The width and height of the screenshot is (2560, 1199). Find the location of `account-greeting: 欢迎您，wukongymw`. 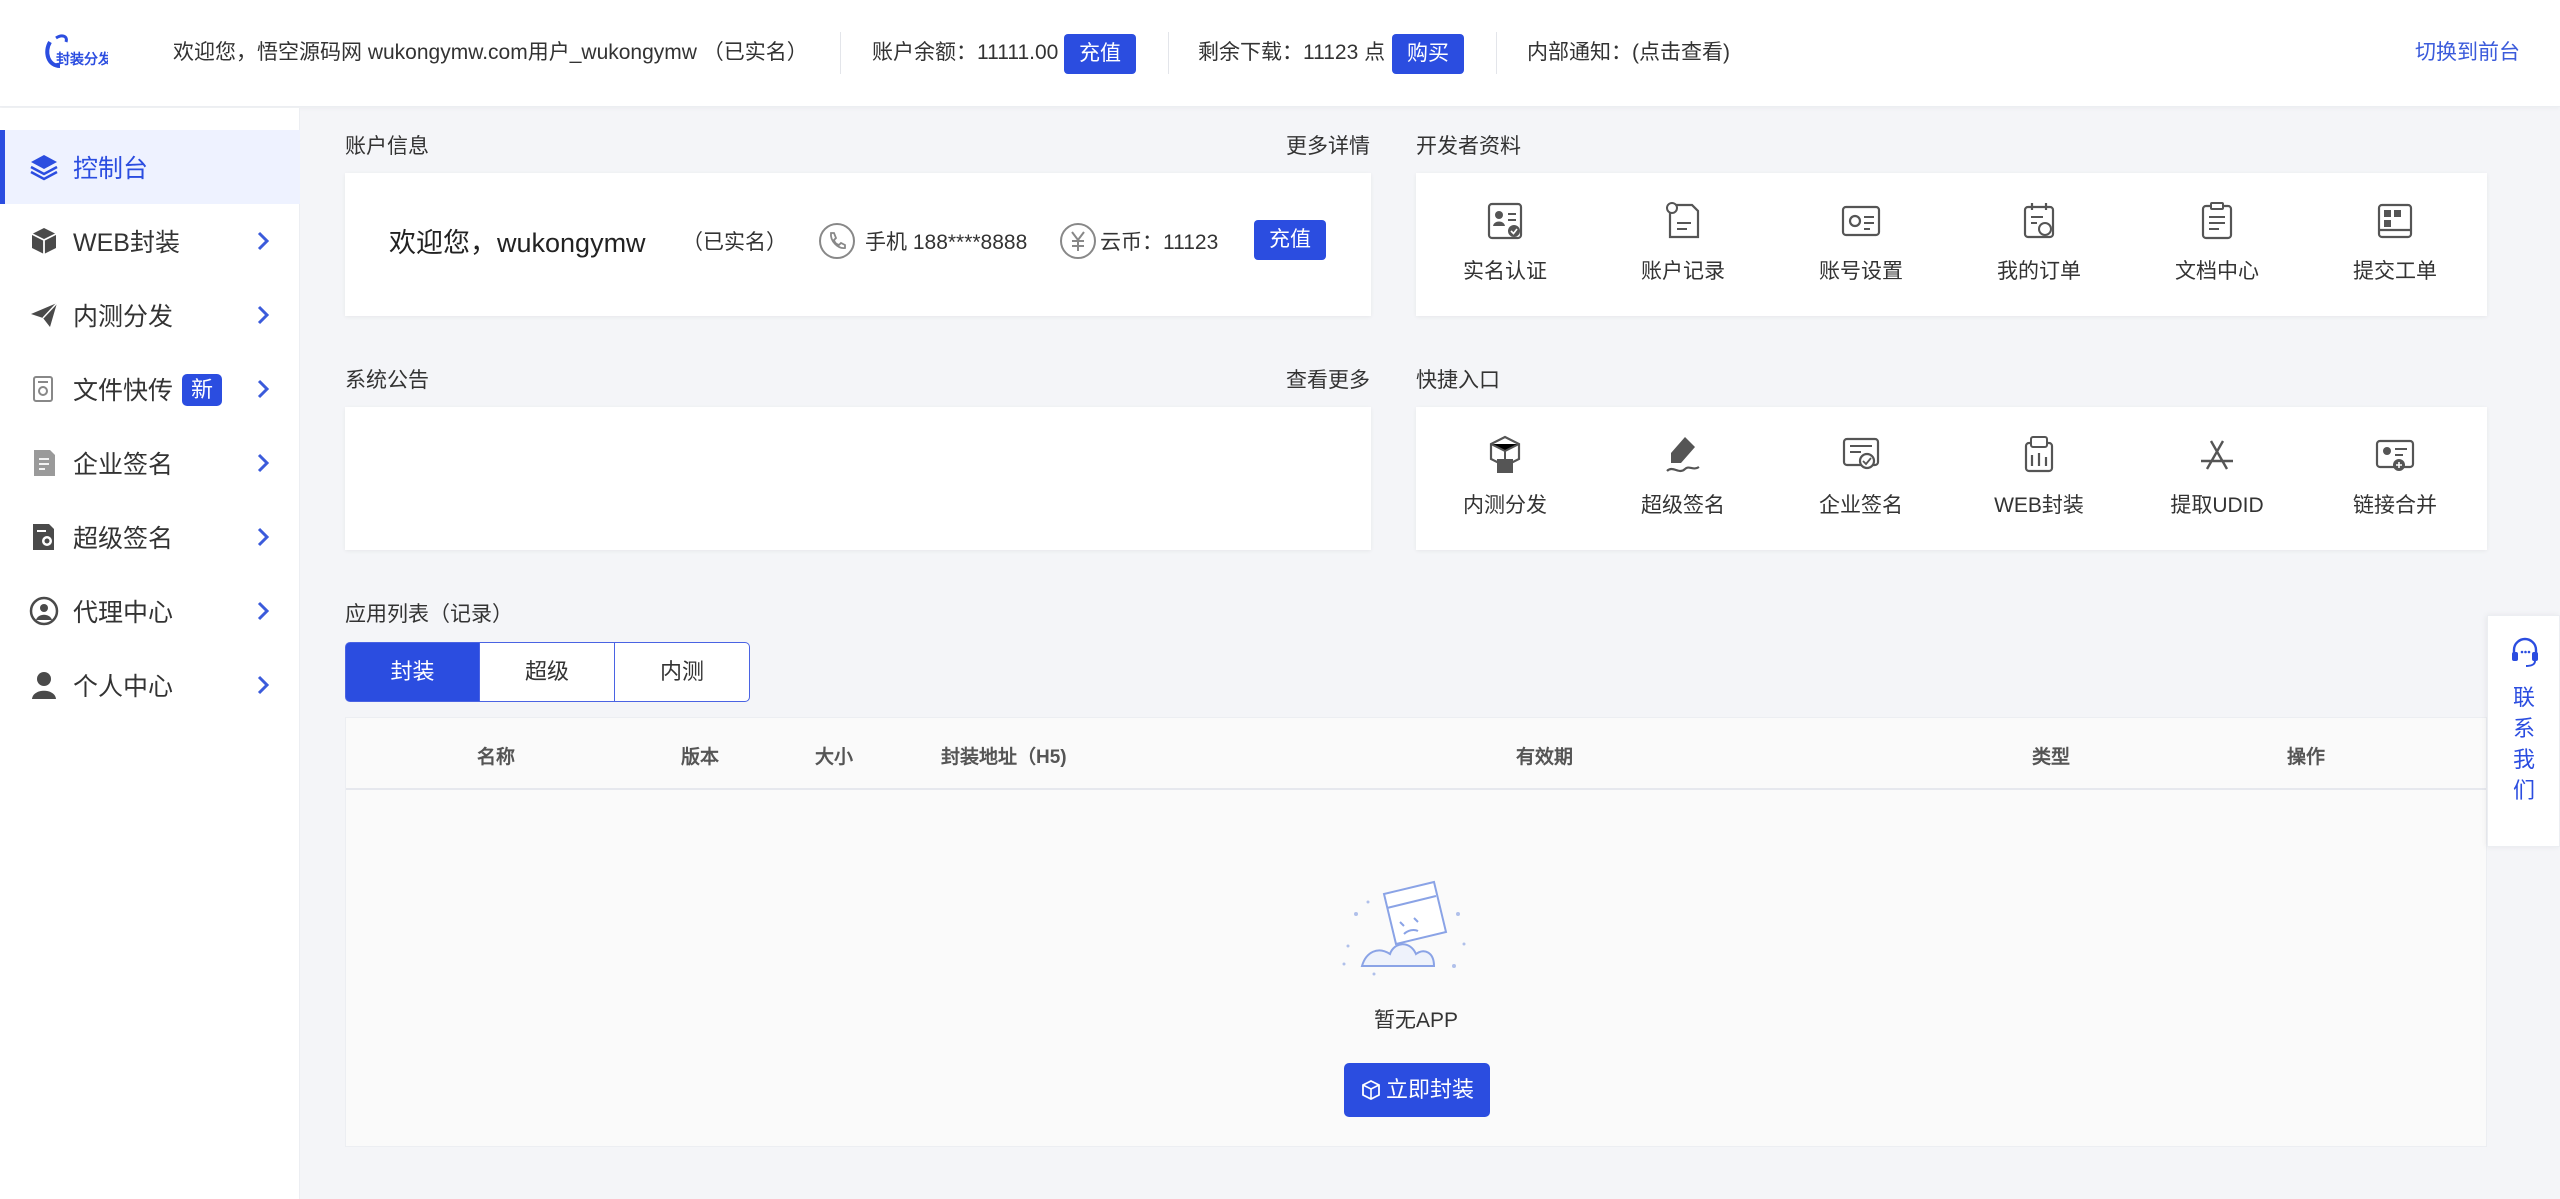

account-greeting: 欢迎您，wukongymw is located at coordinates (517, 243).